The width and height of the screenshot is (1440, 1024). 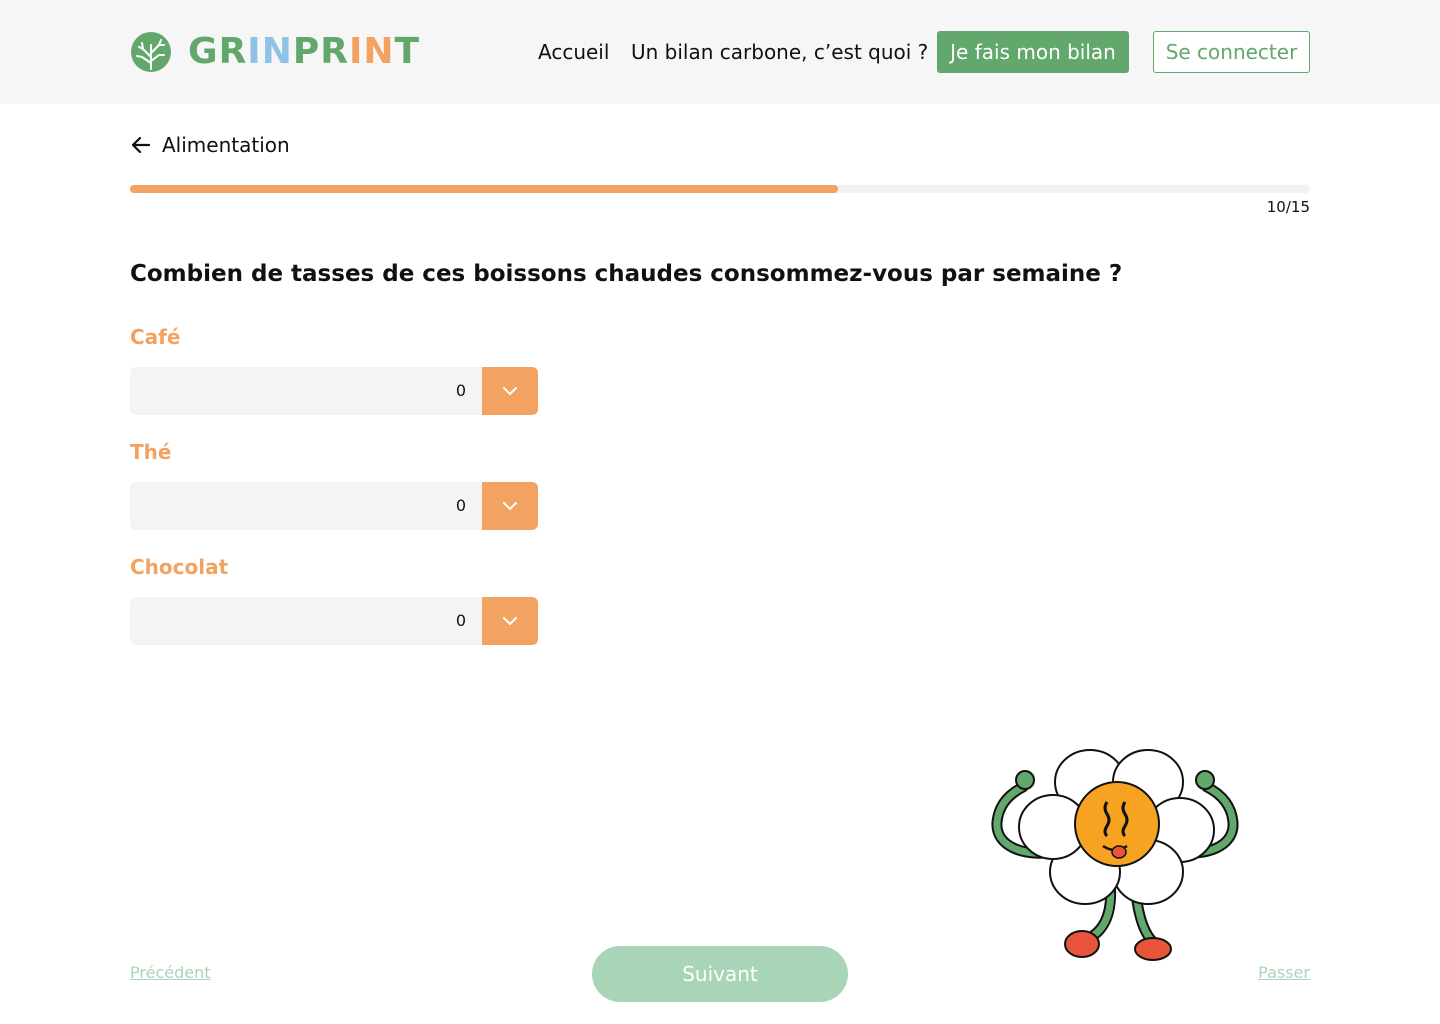 What do you see at coordinates (484, 189) in the screenshot?
I see `progress-fill` at bounding box center [484, 189].